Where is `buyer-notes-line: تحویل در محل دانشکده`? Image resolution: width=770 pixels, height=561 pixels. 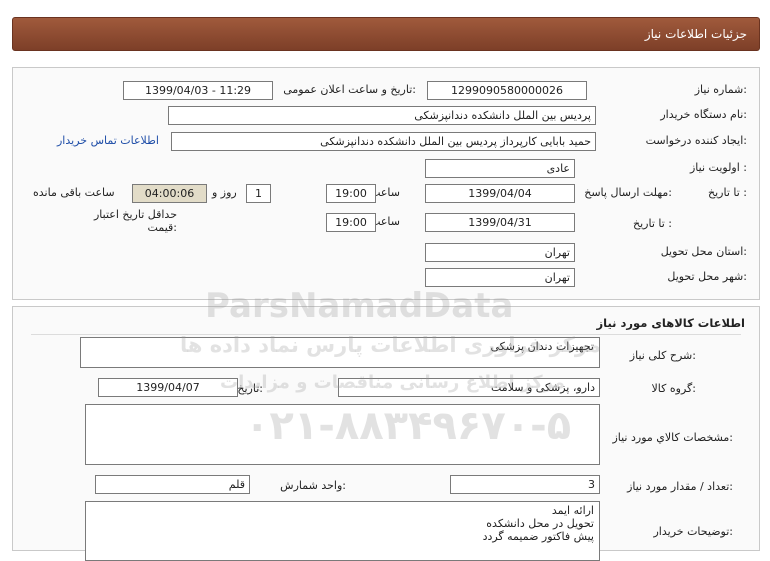 buyer-notes-line: تحویل در محل دانشکده is located at coordinates (540, 523).